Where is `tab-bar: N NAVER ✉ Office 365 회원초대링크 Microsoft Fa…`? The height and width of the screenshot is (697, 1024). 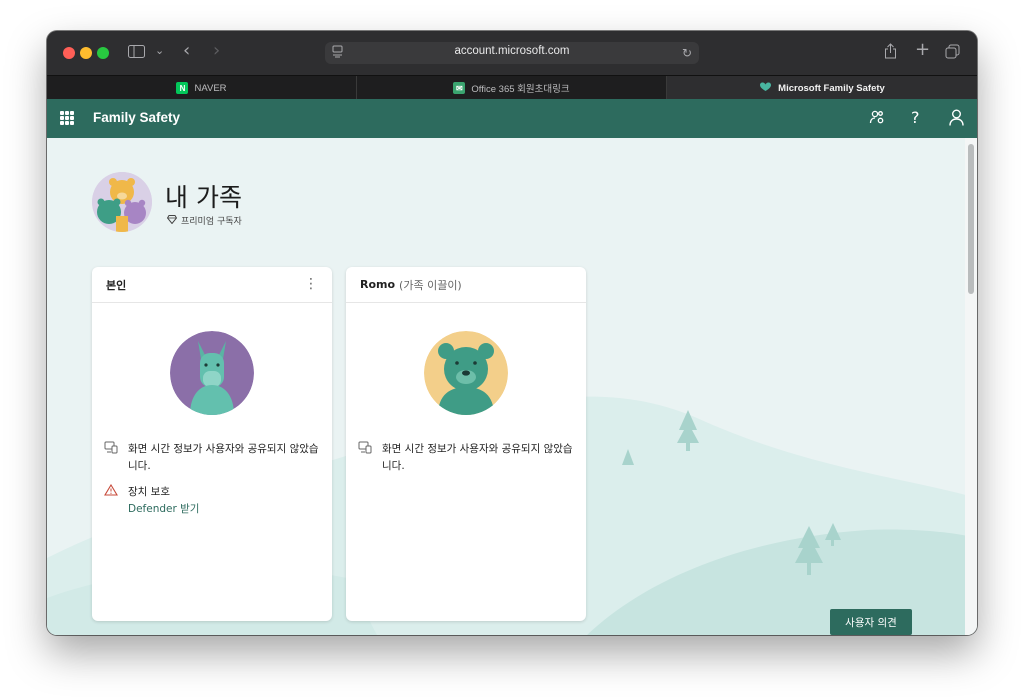 tab-bar: N NAVER ✉ Office 365 회원초대링크 Microsoft Fa… is located at coordinates (512, 87).